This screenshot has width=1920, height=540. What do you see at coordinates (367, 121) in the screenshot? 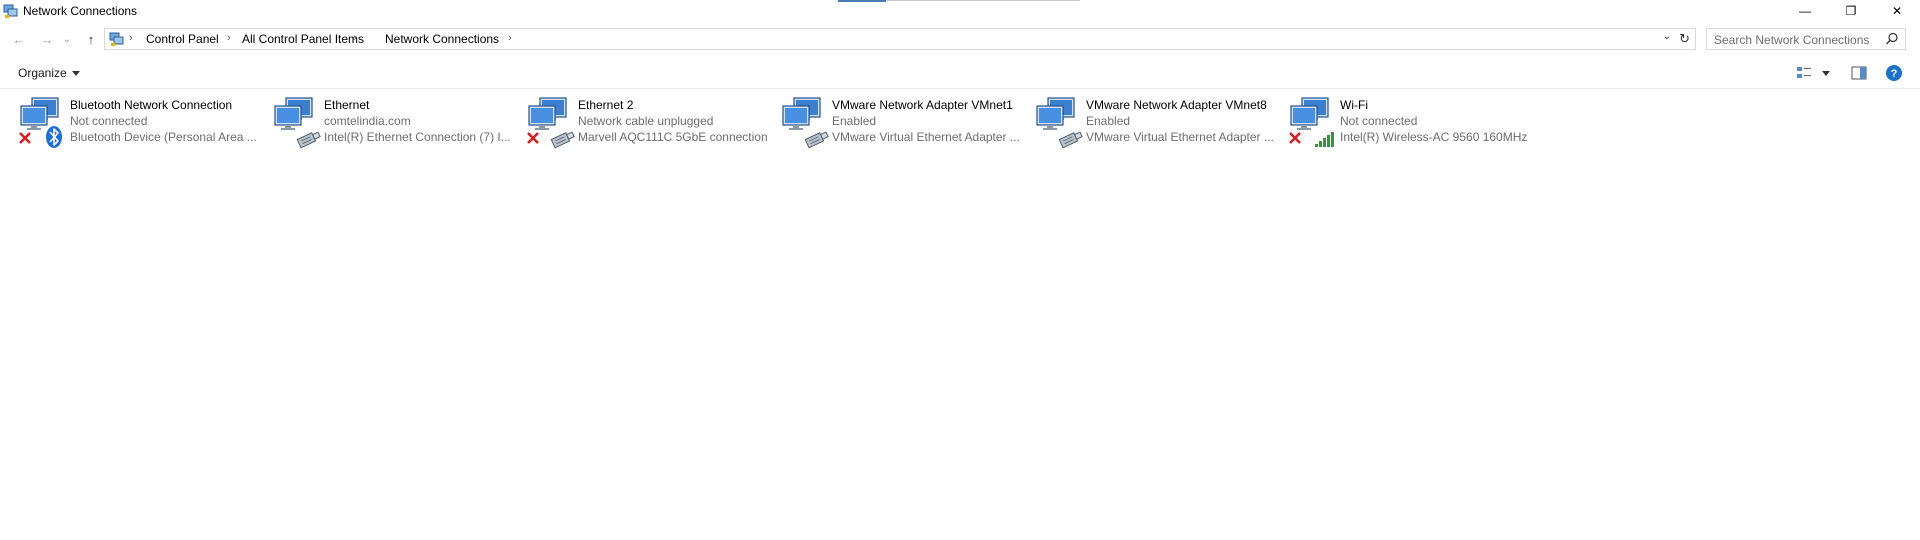
I see `connection-status: comtelindia.com` at bounding box center [367, 121].